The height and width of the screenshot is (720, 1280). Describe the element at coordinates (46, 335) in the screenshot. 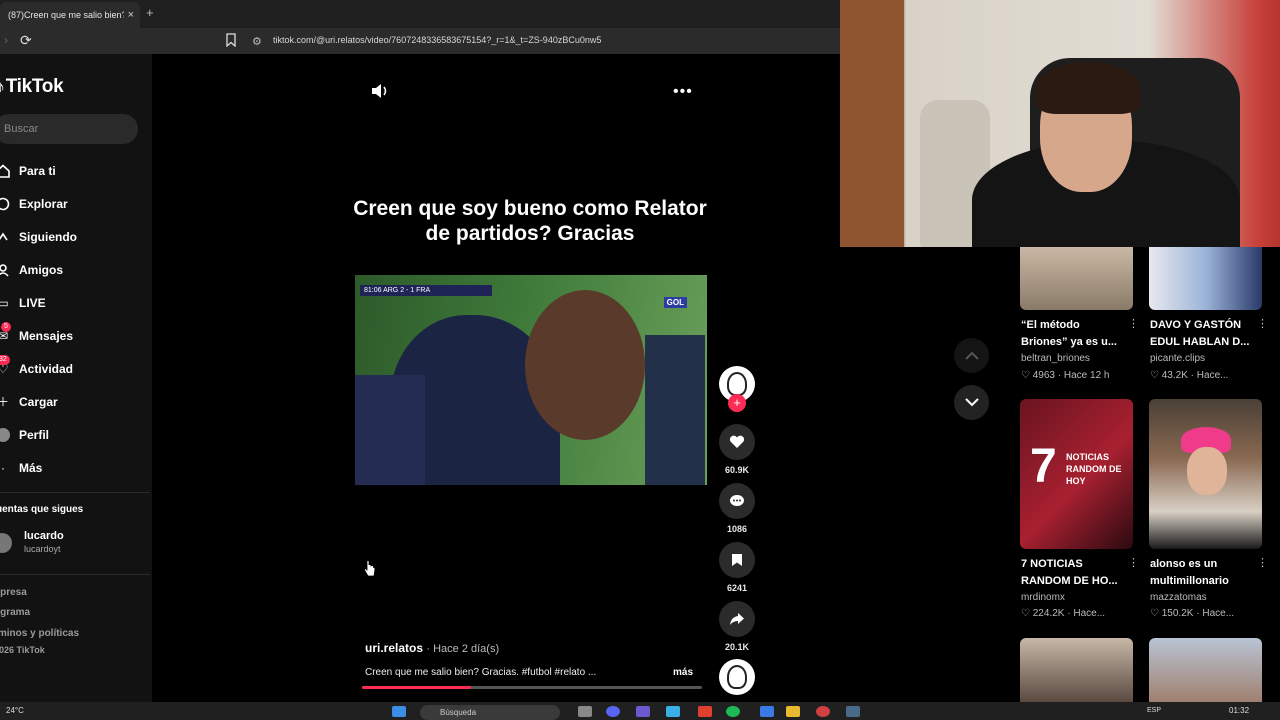

I see `sidebar-item-label: Mensajes` at that location.